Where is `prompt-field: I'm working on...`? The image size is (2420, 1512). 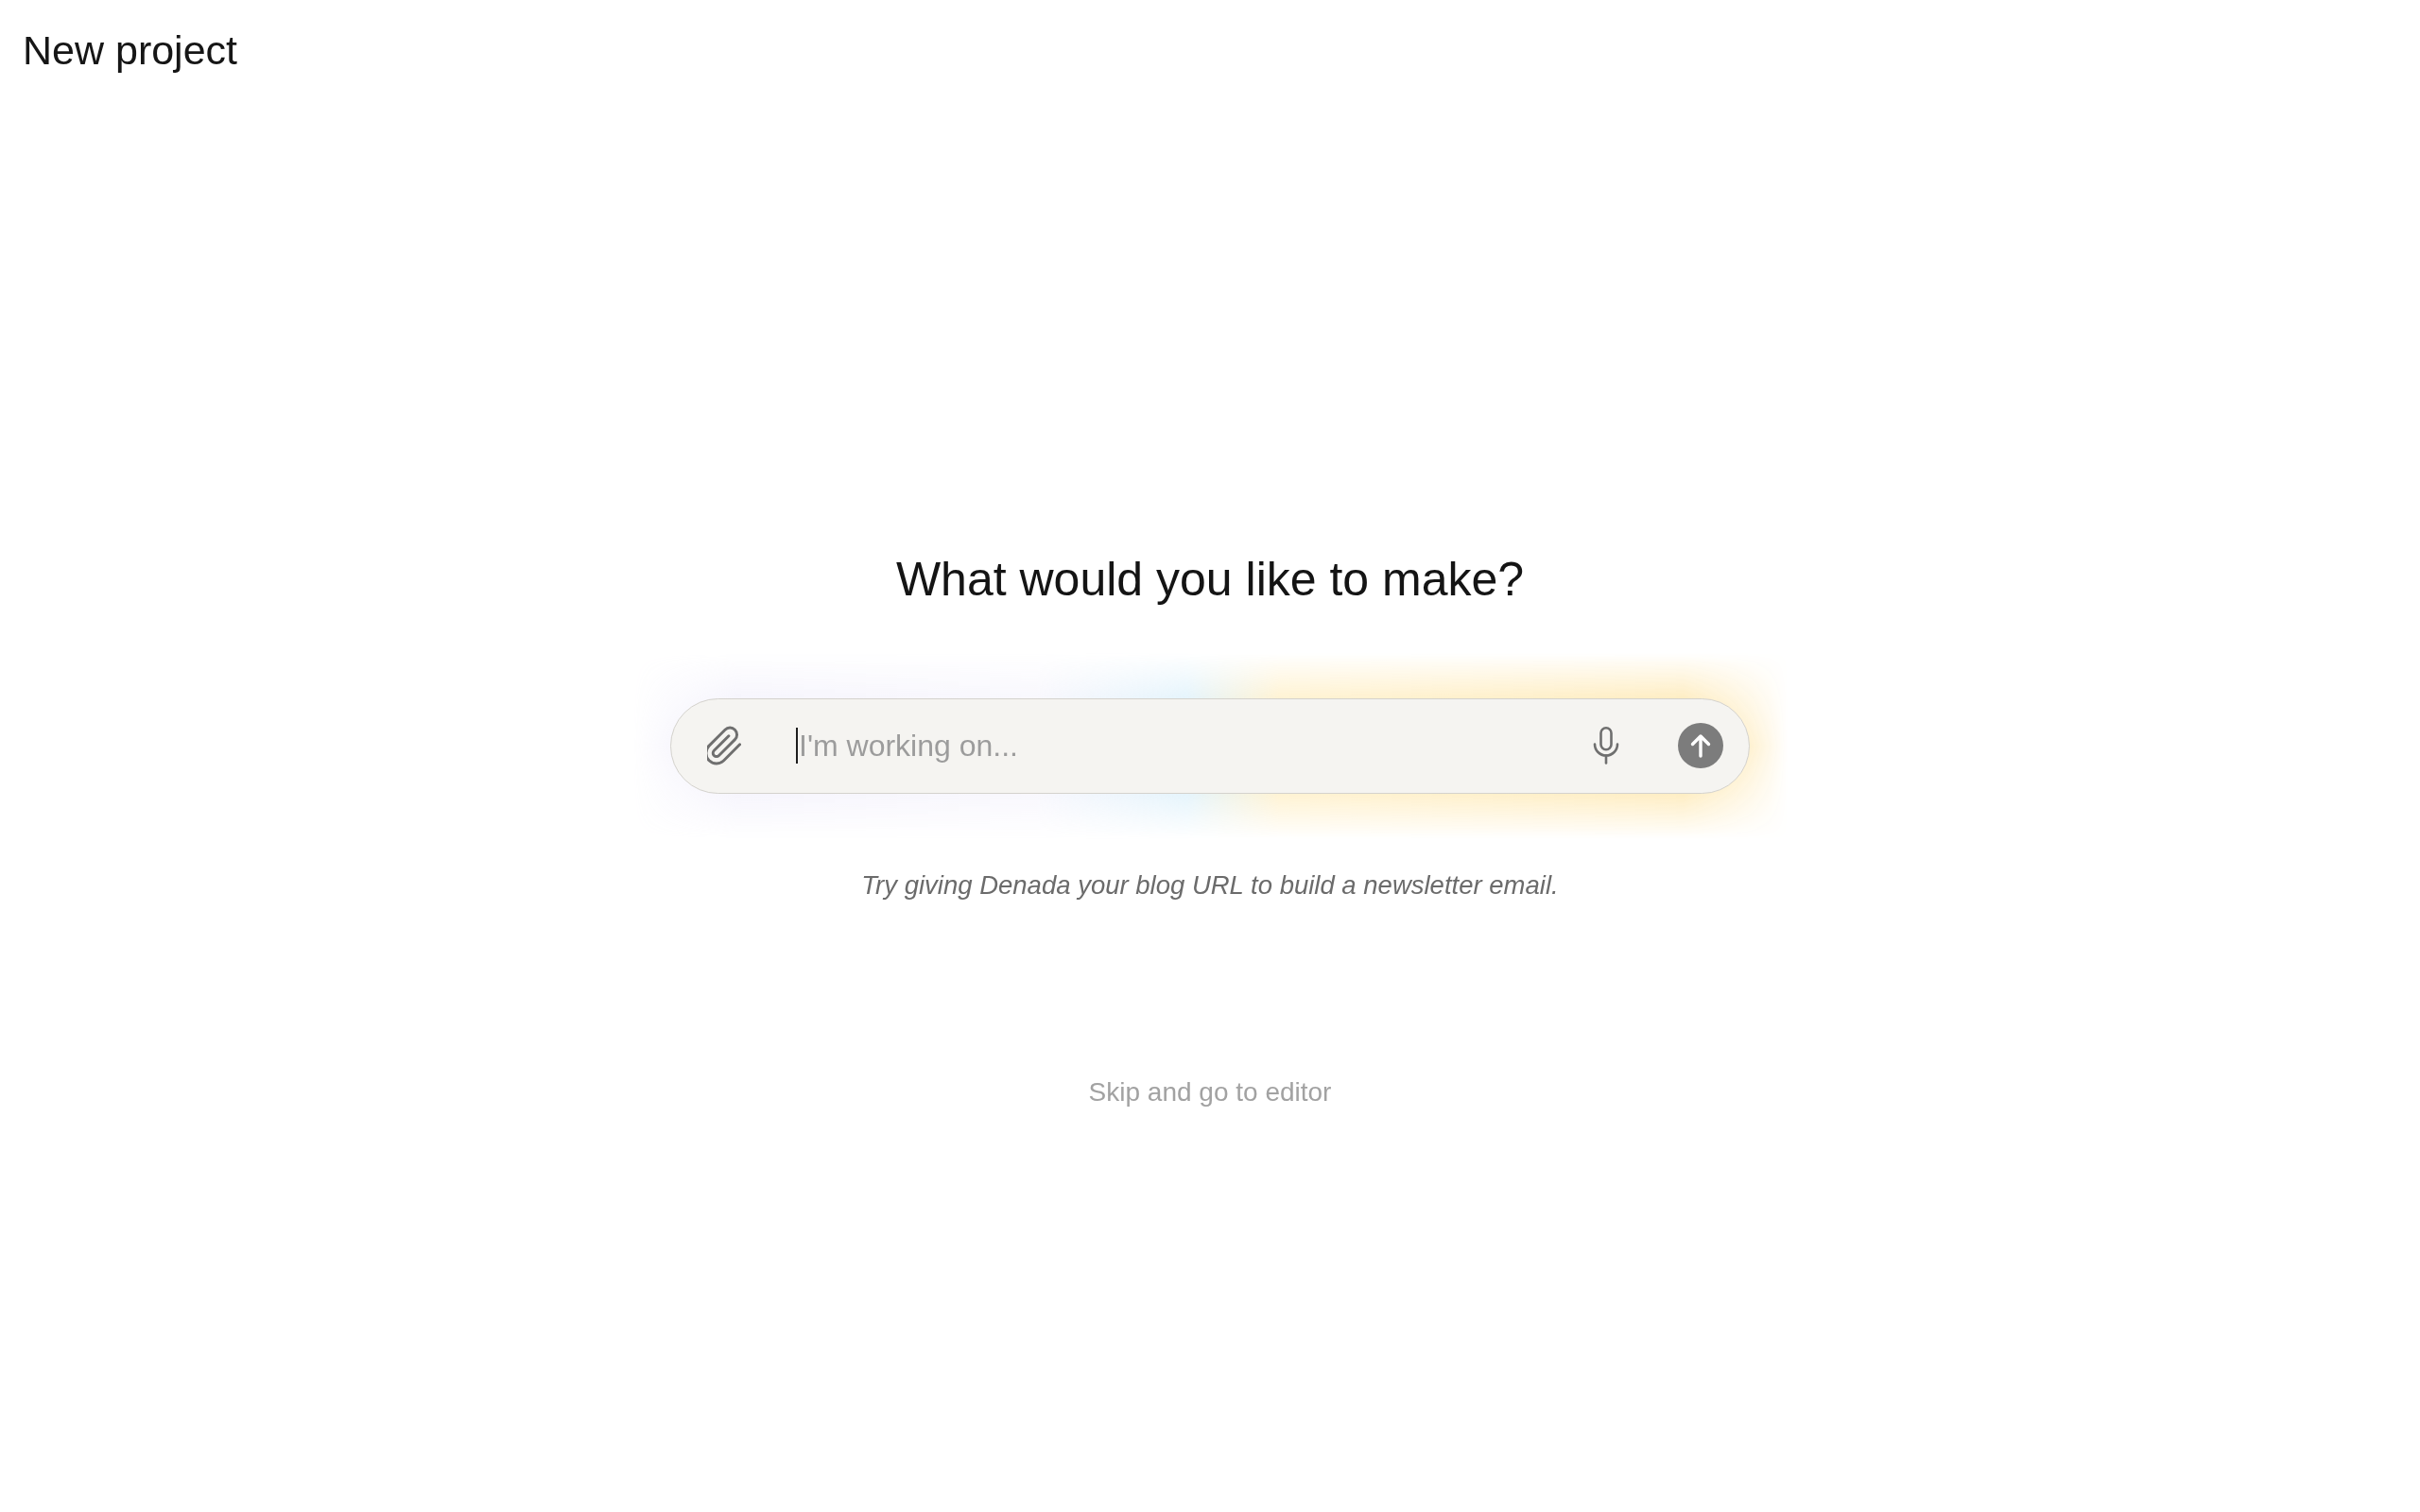 prompt-field: I'm working on... is located at coordinates (1210, 745).